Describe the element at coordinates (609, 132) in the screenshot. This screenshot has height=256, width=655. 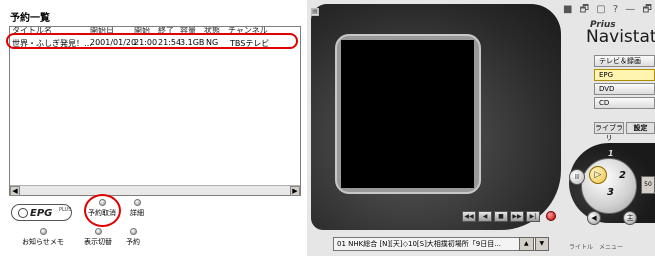
I see `tab-library: ライブラリ` at that location.